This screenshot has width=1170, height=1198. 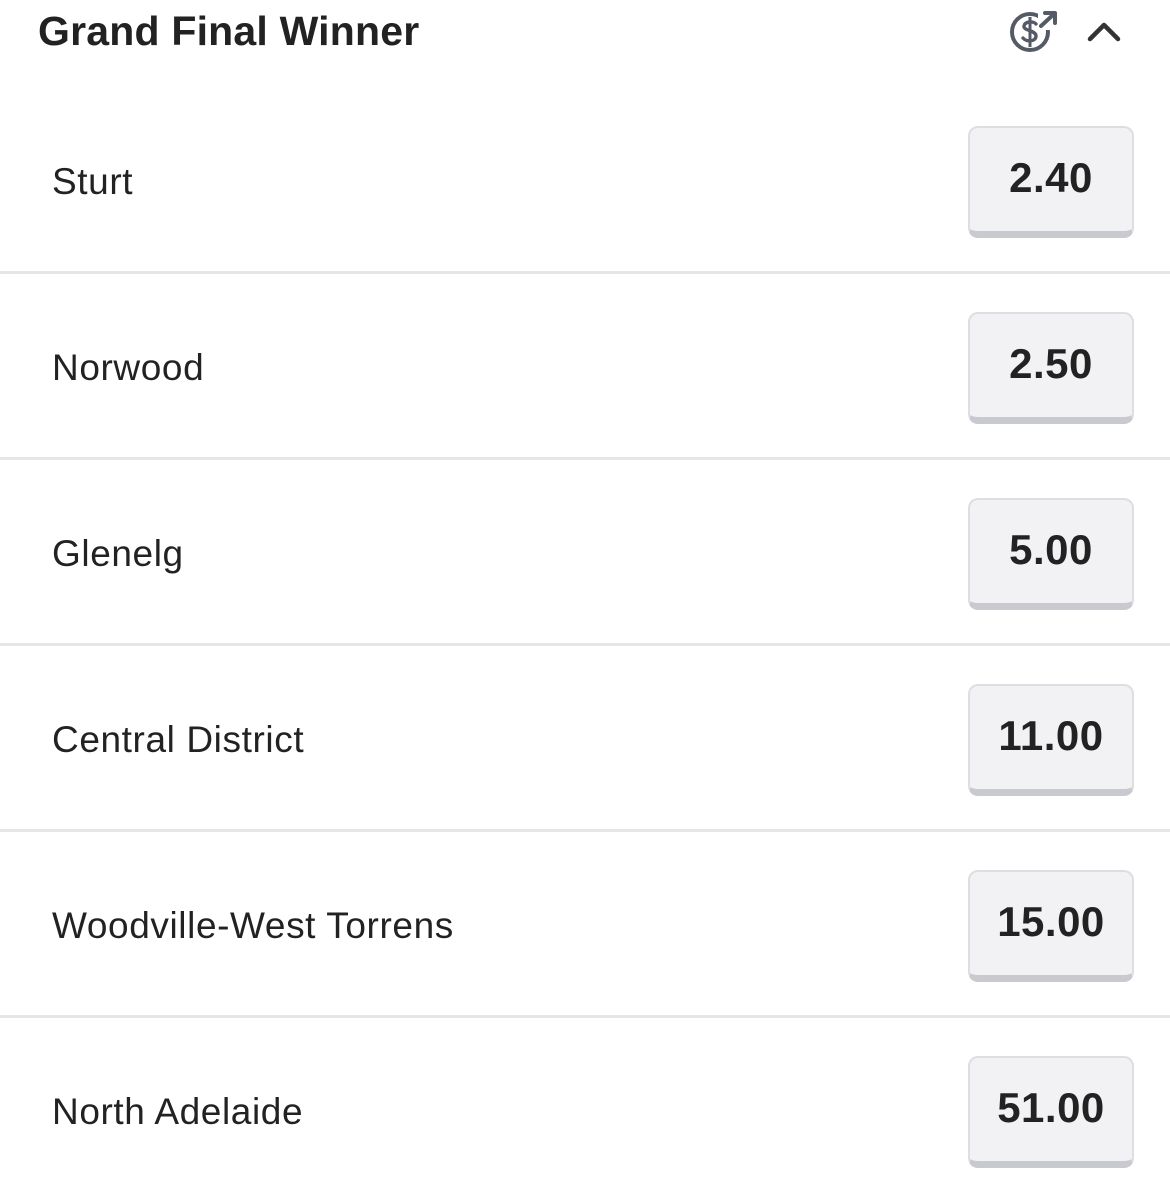 I want to click on runner-name: Woodville-West Torrens, so click(x=253, y=925).